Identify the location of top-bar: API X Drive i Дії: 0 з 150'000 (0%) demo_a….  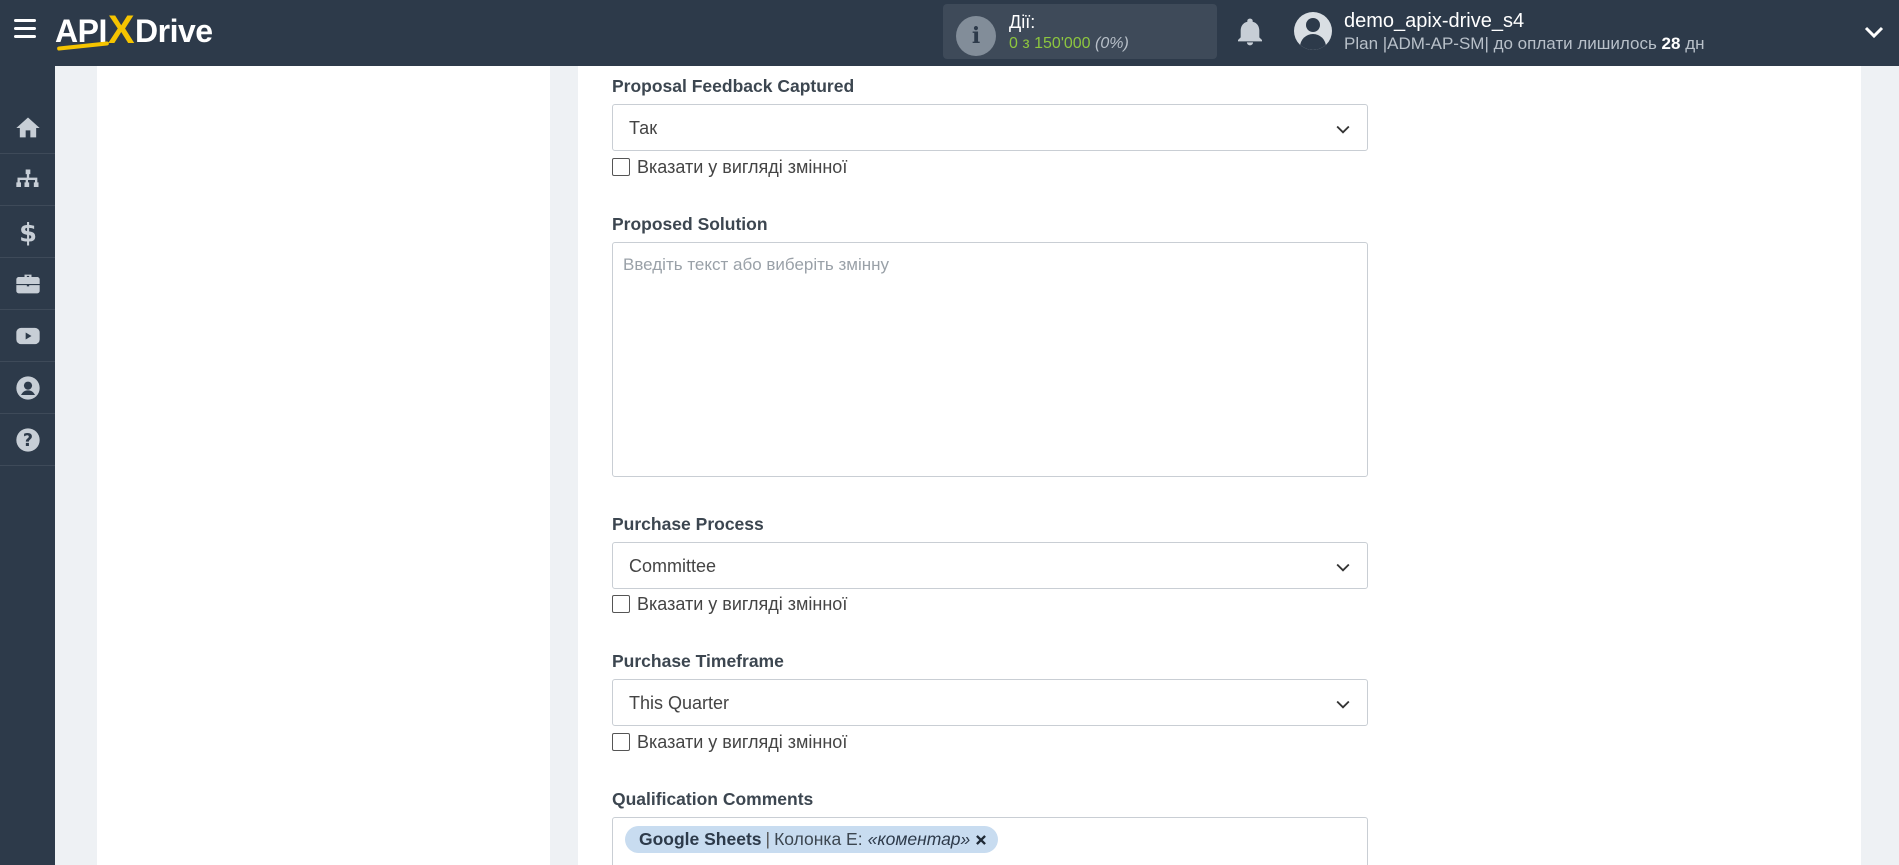
(949, 33).